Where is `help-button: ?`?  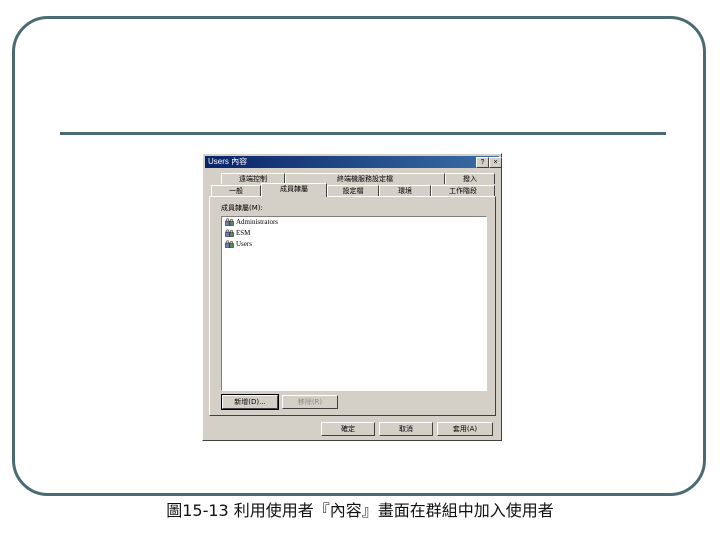
help-button: ? is located at coordinates (482, 162).